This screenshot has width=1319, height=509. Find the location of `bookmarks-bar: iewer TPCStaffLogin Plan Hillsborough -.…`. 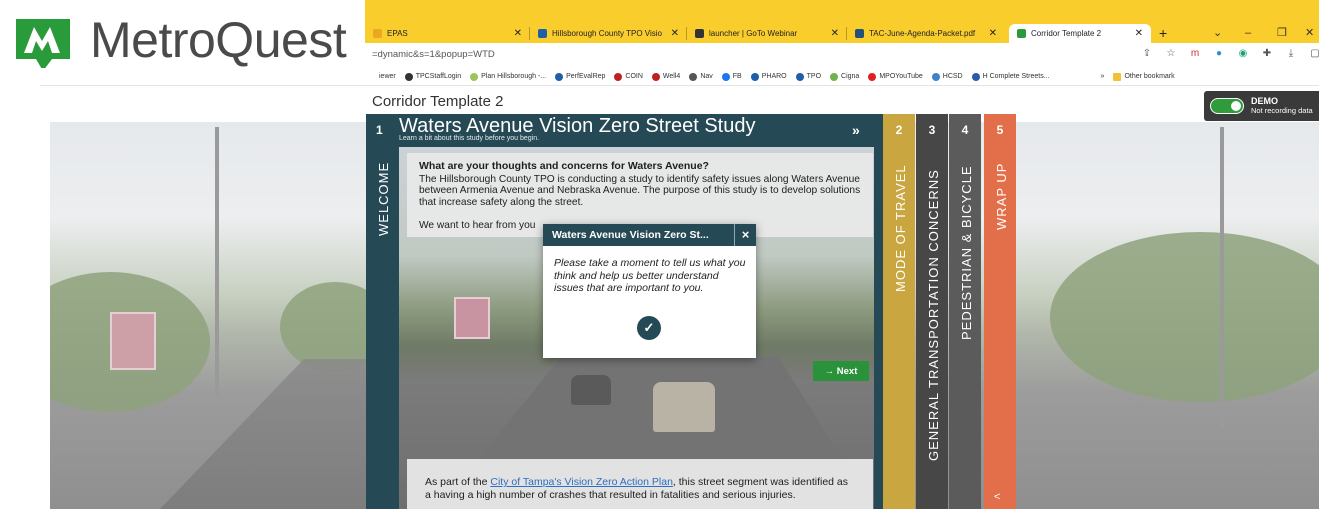

bookmarks-bar: iewer TPCStaffLogin Plan Hillsborough -.… is located at coordinates (679, 77).